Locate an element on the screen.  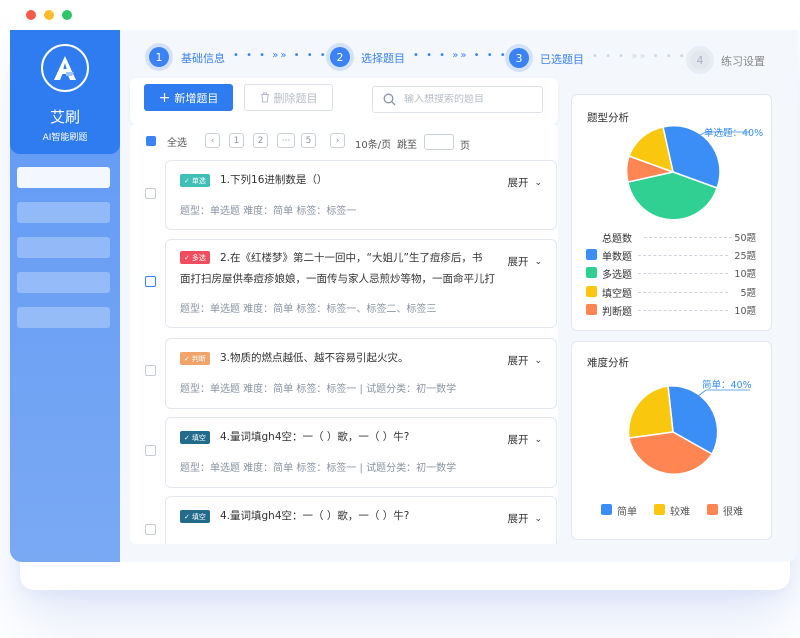
legend-swatch-very-hard is located at coordinates (712, 509).